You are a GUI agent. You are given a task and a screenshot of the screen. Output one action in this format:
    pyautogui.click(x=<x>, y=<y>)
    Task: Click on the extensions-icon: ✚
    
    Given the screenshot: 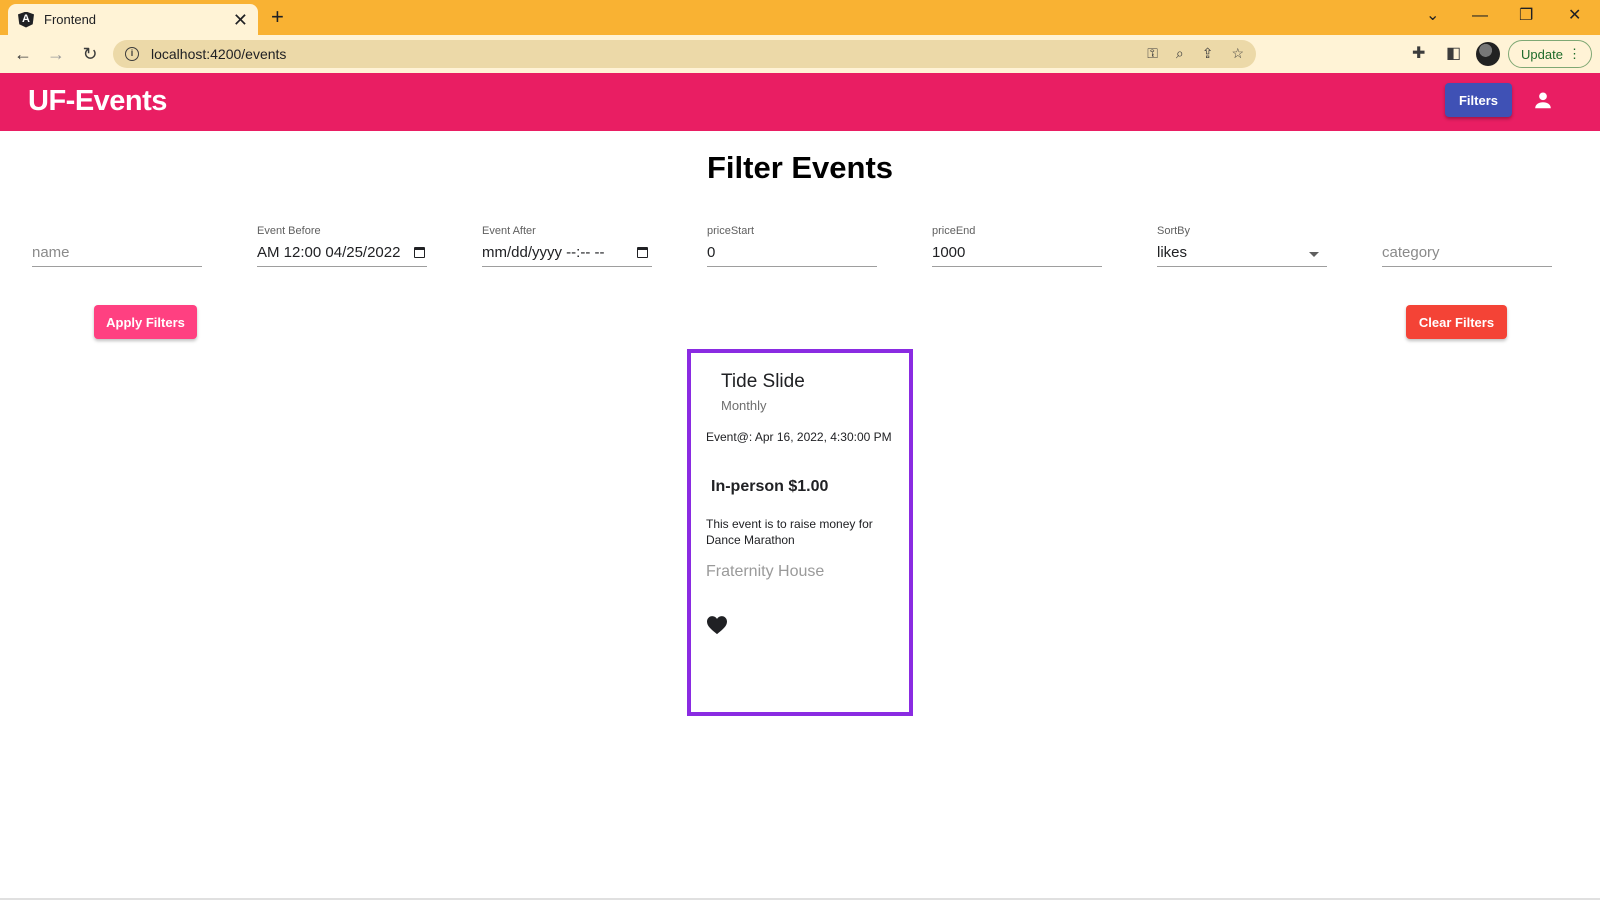 What is the action you would take?
    pyautogui.click(x=1418, y=53)
    